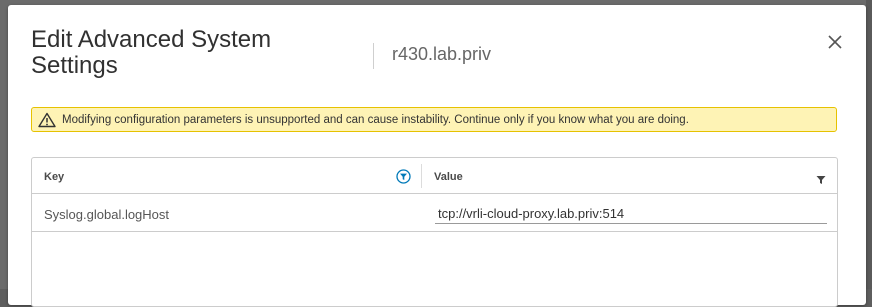 This screenshot has width=872, height=307. I want to click on column-header-value: Value, so click(448, 177).